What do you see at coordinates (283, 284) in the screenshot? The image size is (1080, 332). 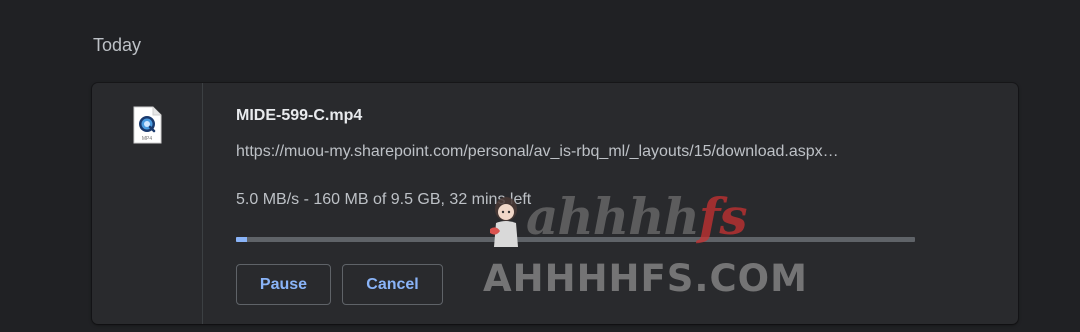 I see `pause-button: Pause` at bounding box center [283, 284].